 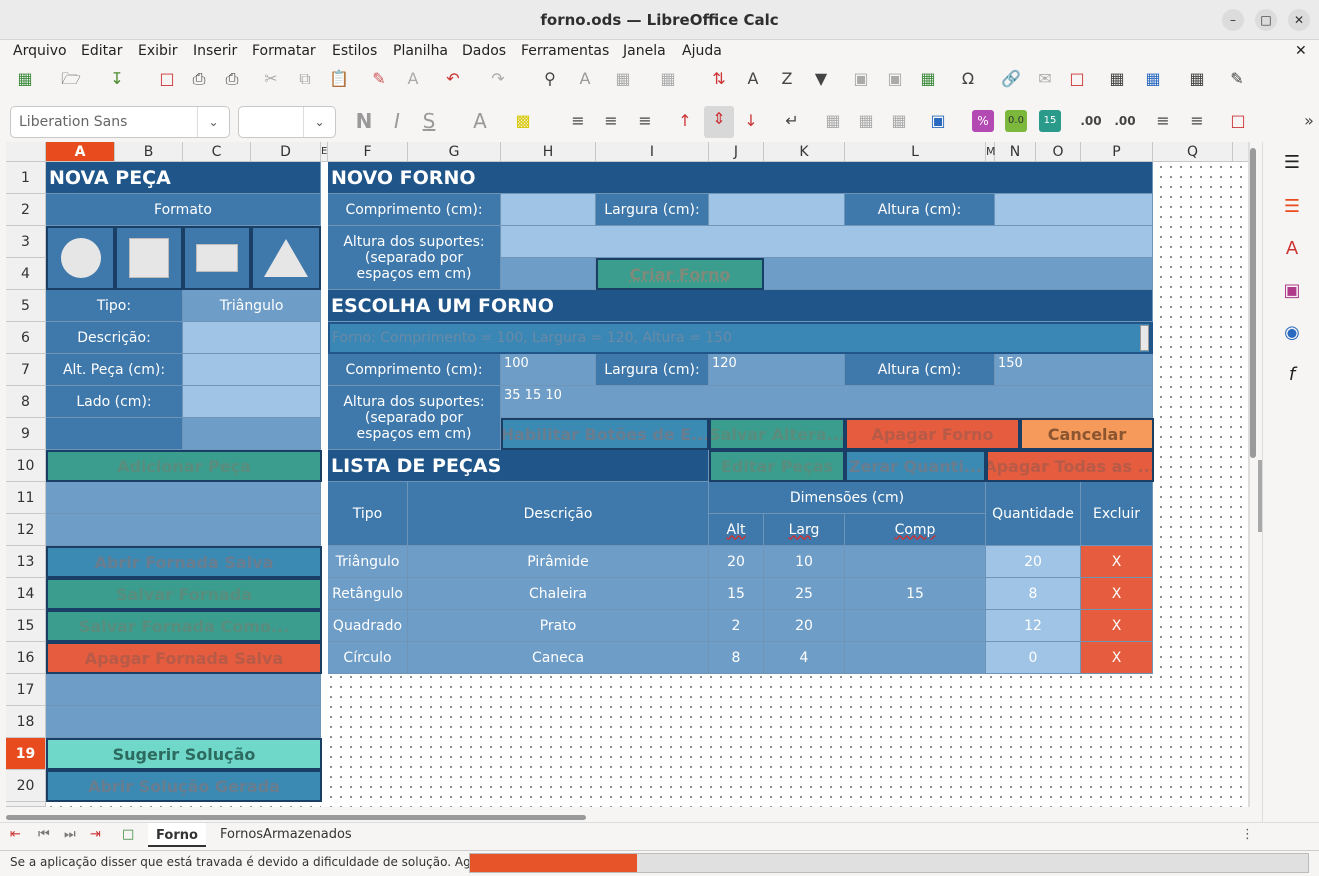 I want to click on menu-dados: Dados, so click(x=484, y=51).